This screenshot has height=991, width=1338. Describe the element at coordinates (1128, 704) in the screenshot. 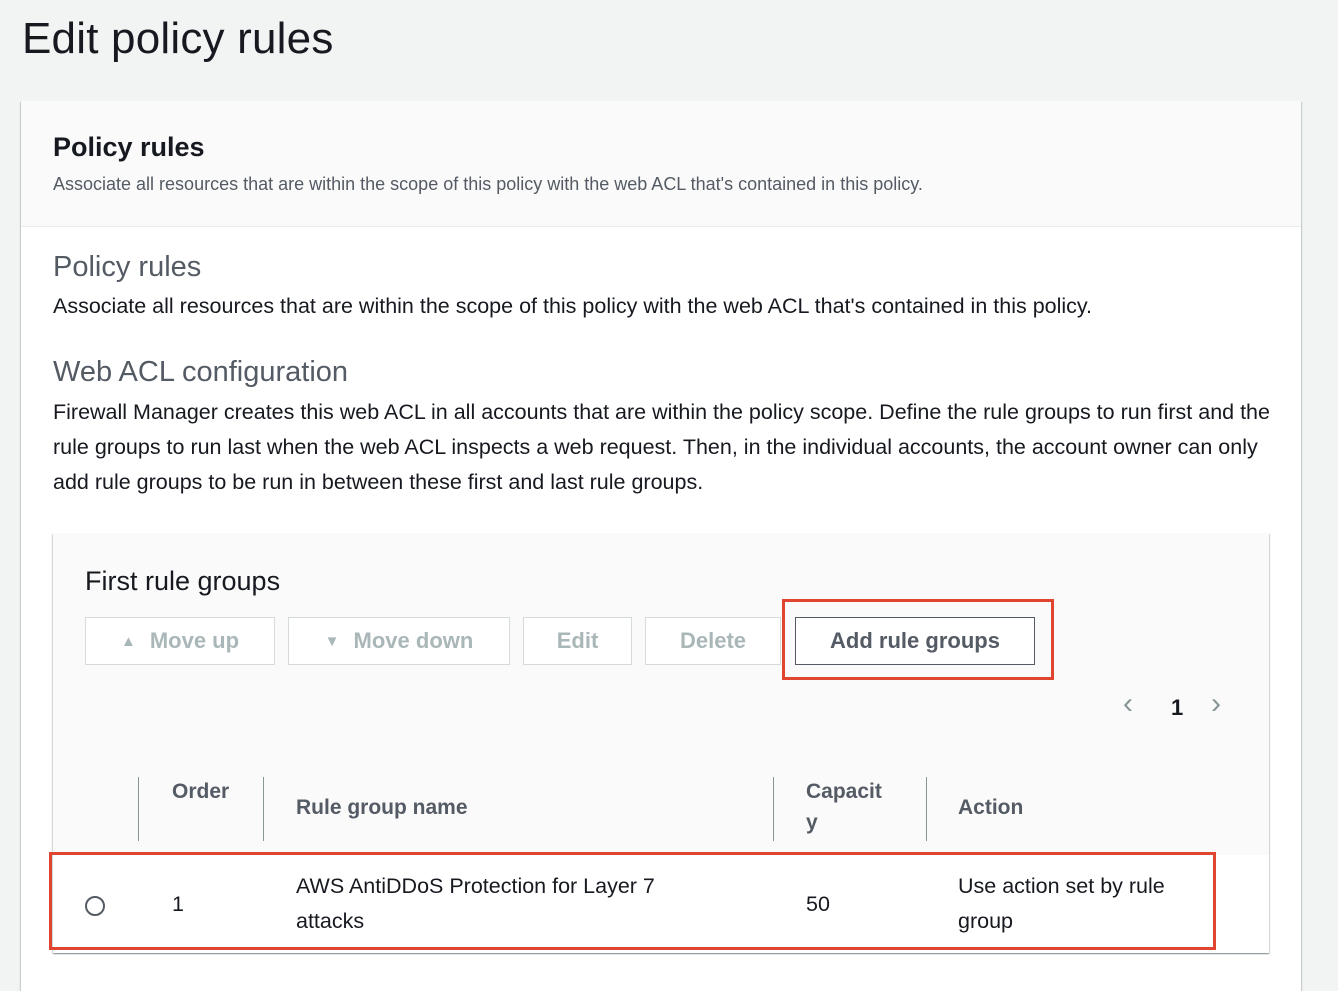

I see `chevron-left-icon: ‹` at that location.